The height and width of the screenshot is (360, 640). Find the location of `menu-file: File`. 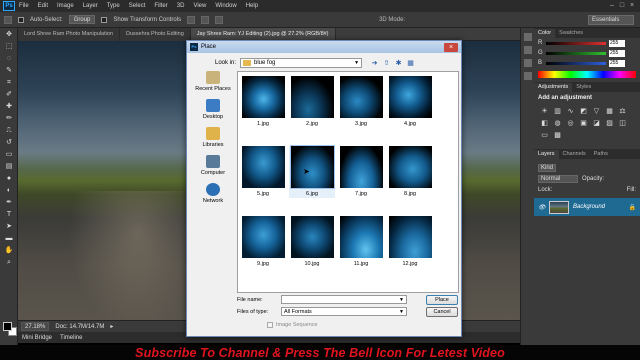

menu-file: File is located at coordinates (24, 6).